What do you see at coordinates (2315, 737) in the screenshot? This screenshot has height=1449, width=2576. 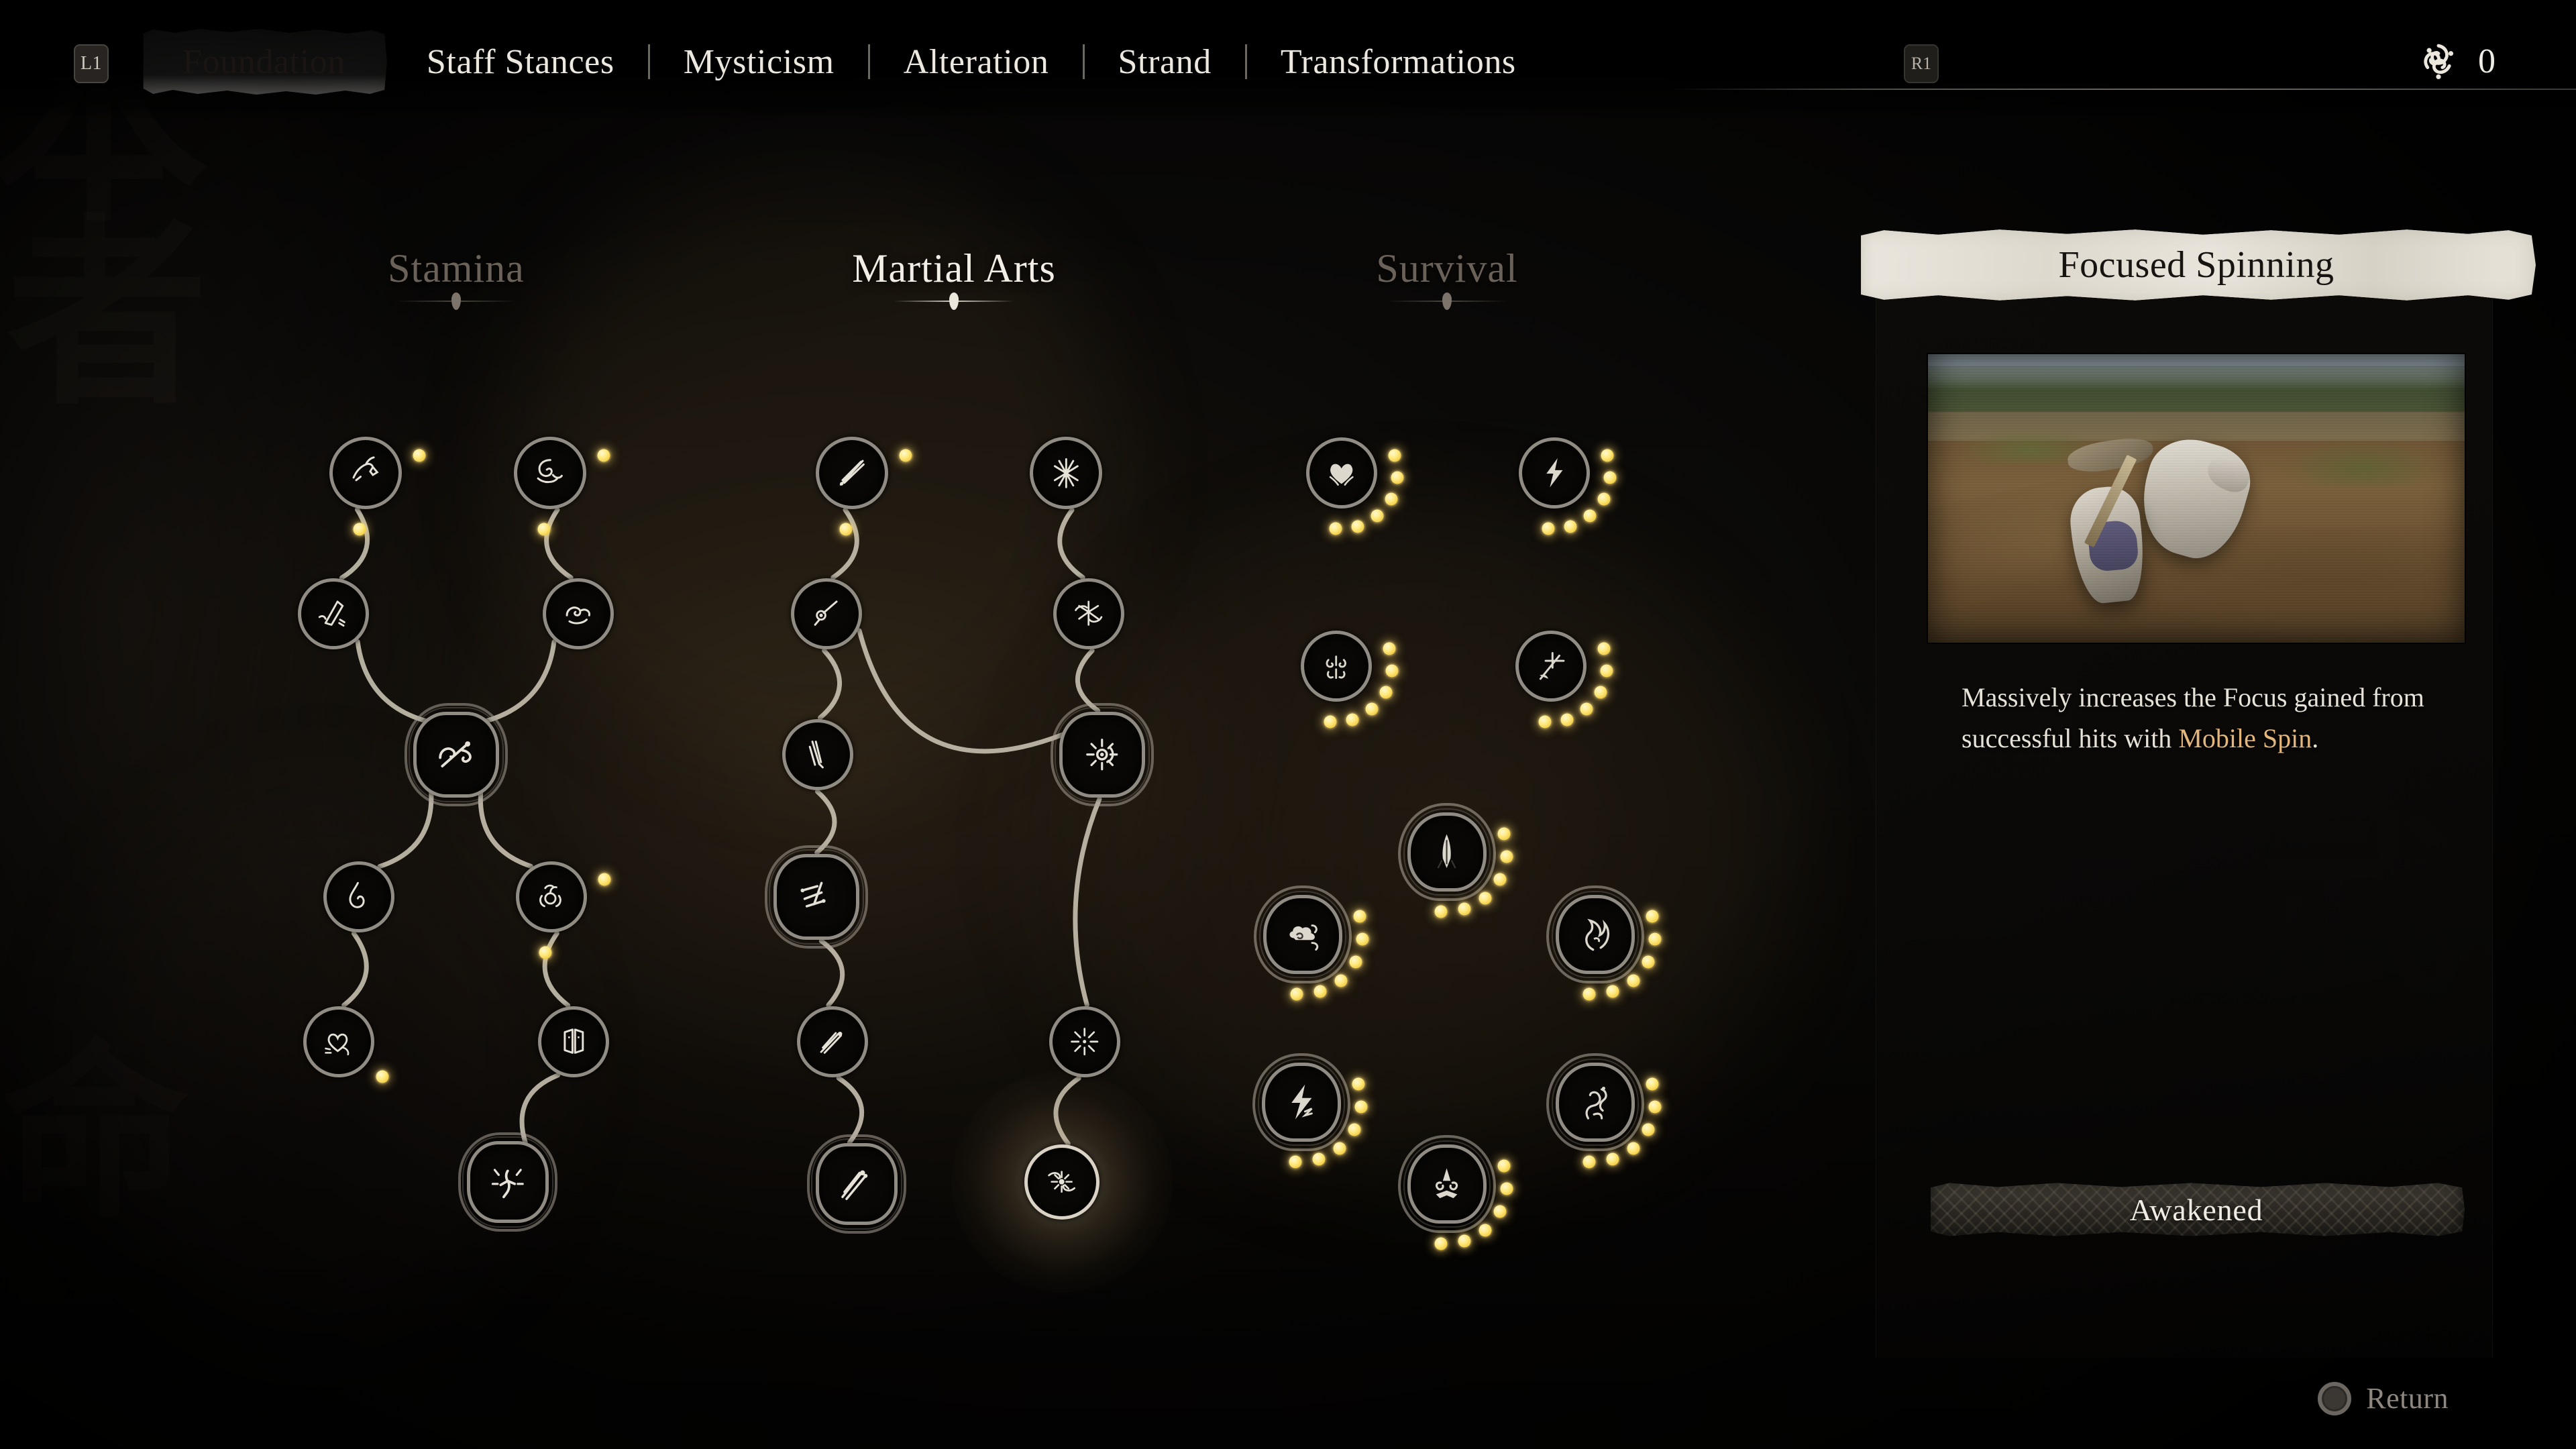 I see `skill-description-suffix: .` at bounding box center [2315, 737].